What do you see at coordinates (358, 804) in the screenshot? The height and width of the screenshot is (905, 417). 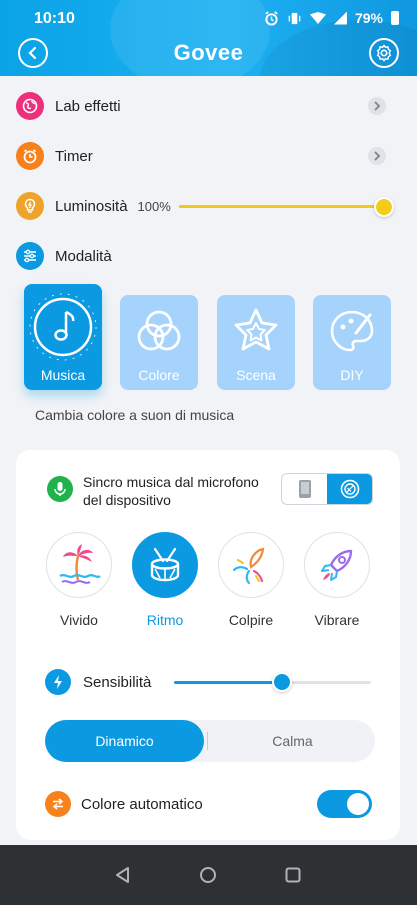 I see `toggle-knob` at bounding box center [358, 804].